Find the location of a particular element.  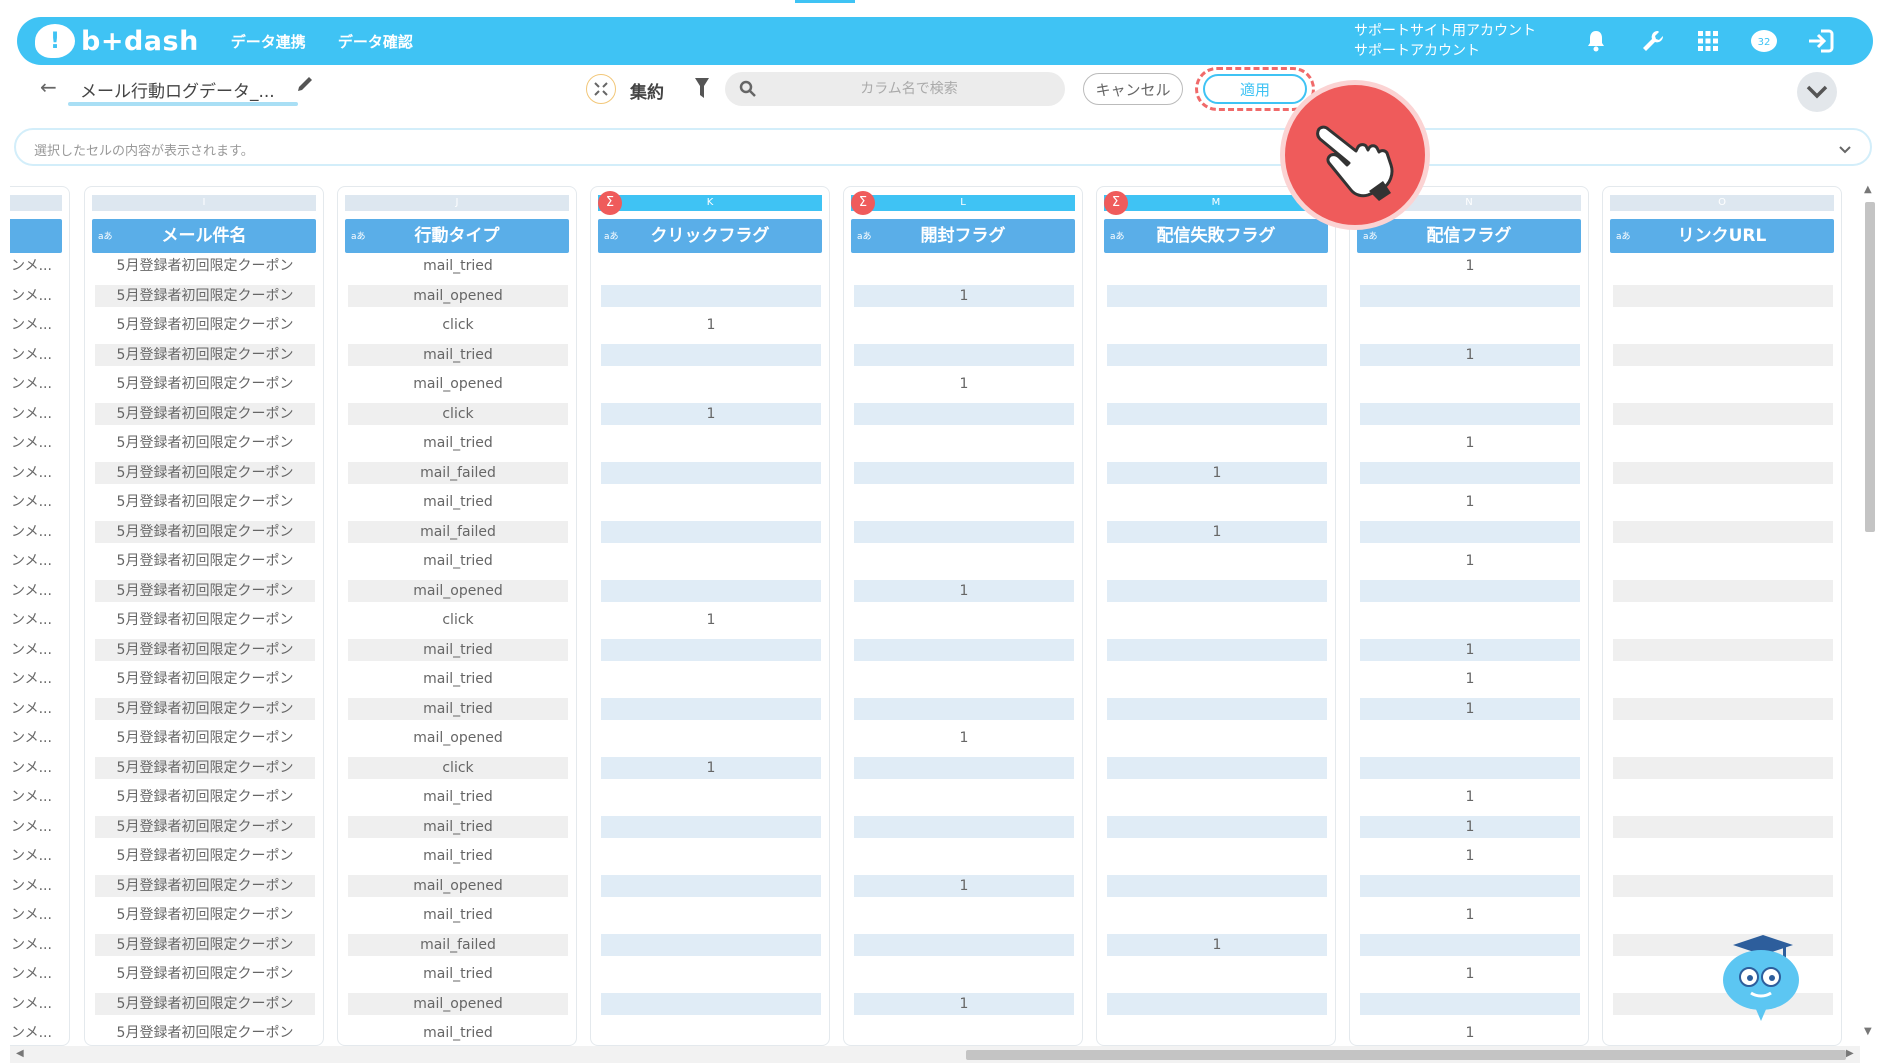

bell-icon is located at coordinates (1596, 41).